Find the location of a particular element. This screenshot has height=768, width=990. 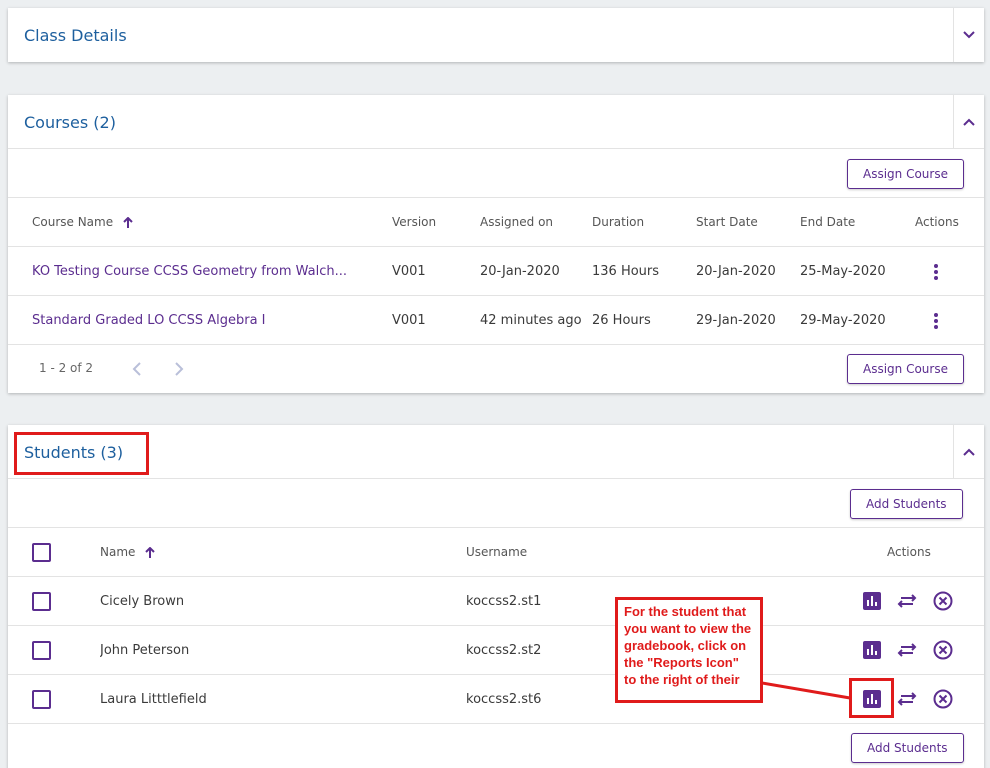

course-duration: 136 Hours is located at coordinates (626, 271).